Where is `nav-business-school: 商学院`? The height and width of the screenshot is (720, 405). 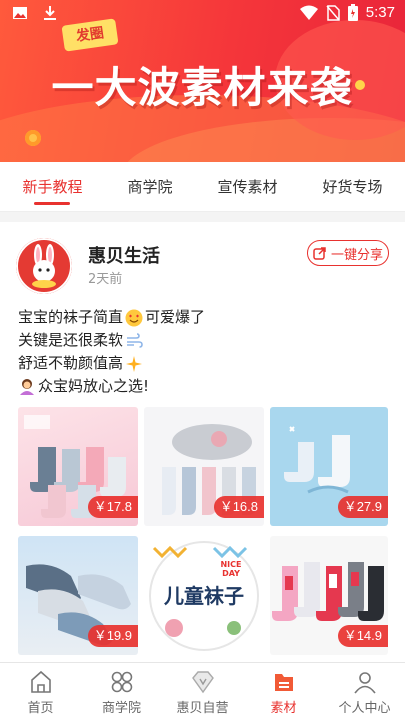
nav-business-school: 商学院 is located at coordinates (122, 691).